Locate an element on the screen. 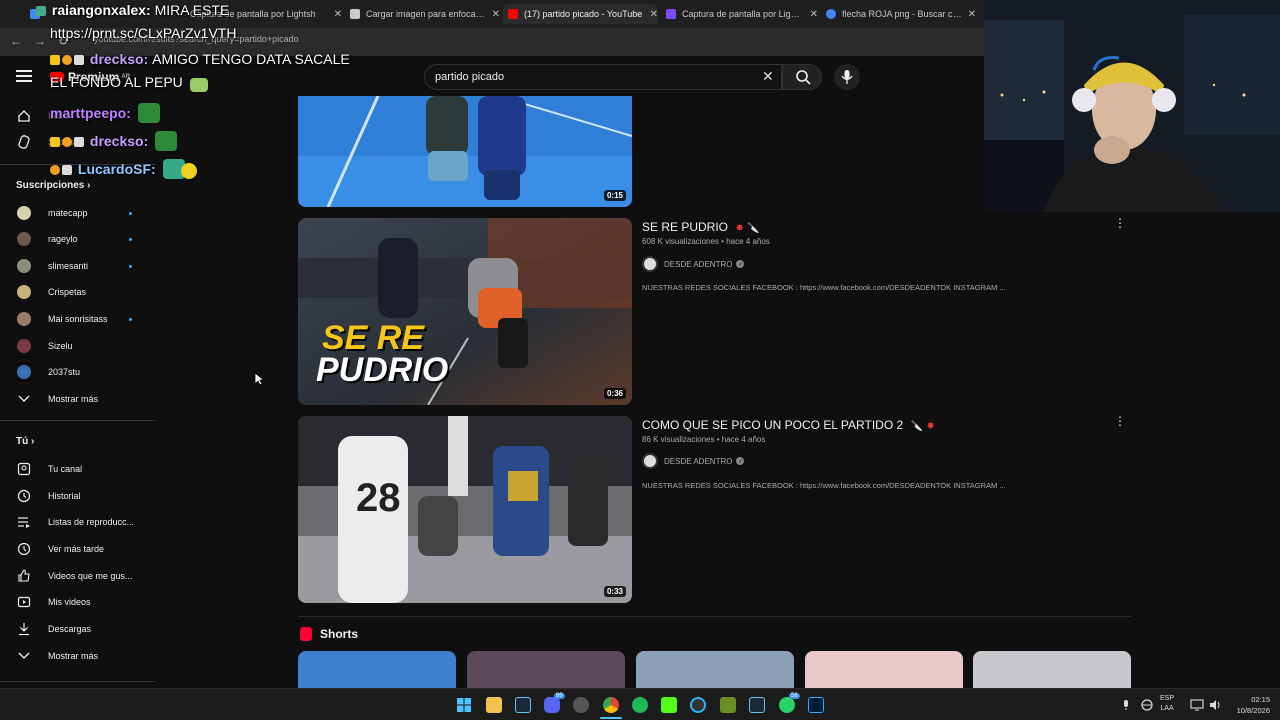  video-duration: 0:33 is located at coordinates (614, 591).